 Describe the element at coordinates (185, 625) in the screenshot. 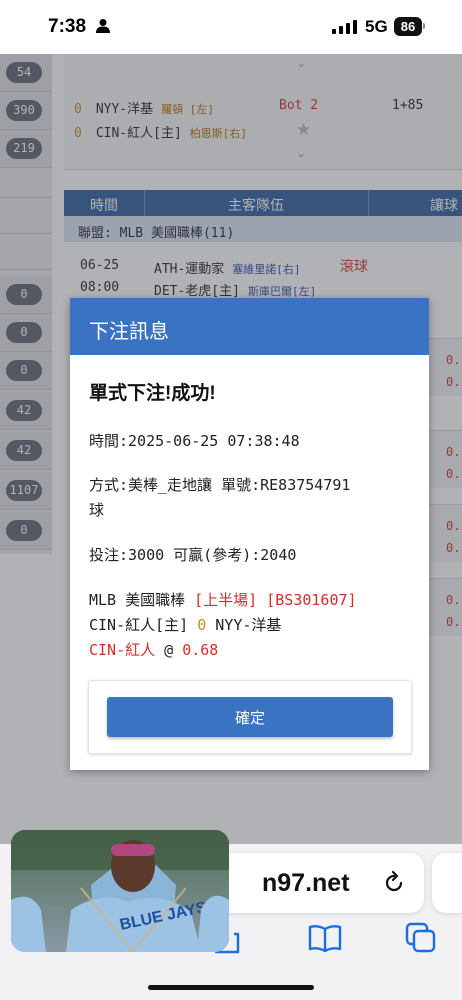

I see `bet-matchup-line: CIN-紅人[主] 0 NYY-洋基` at that location.